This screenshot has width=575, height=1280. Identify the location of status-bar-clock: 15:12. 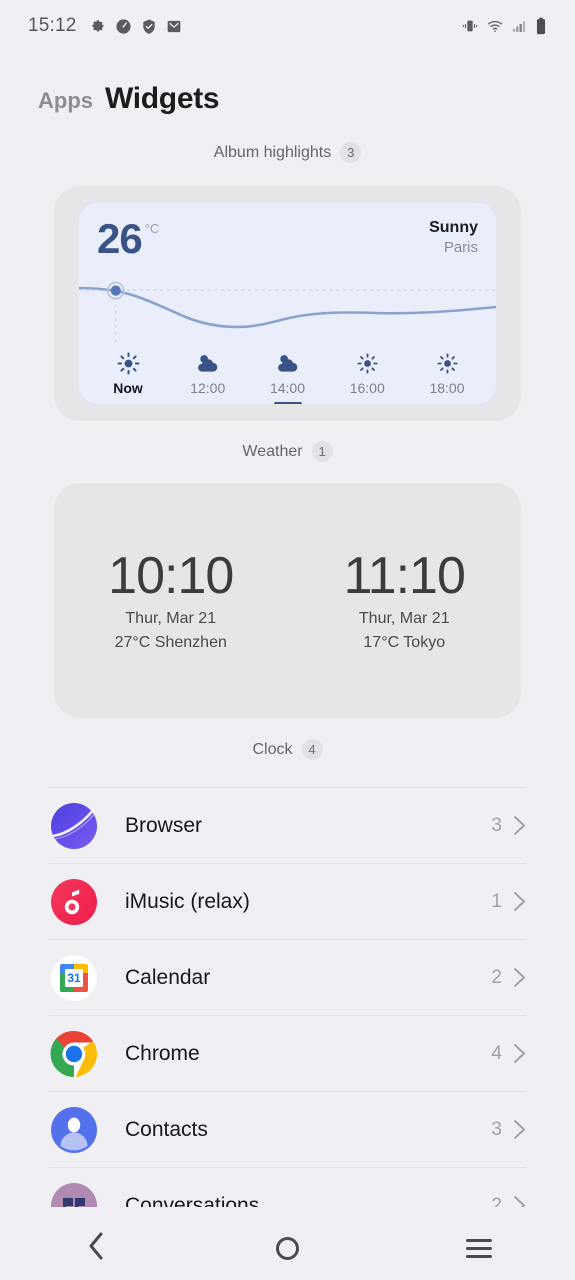
(52, 25).